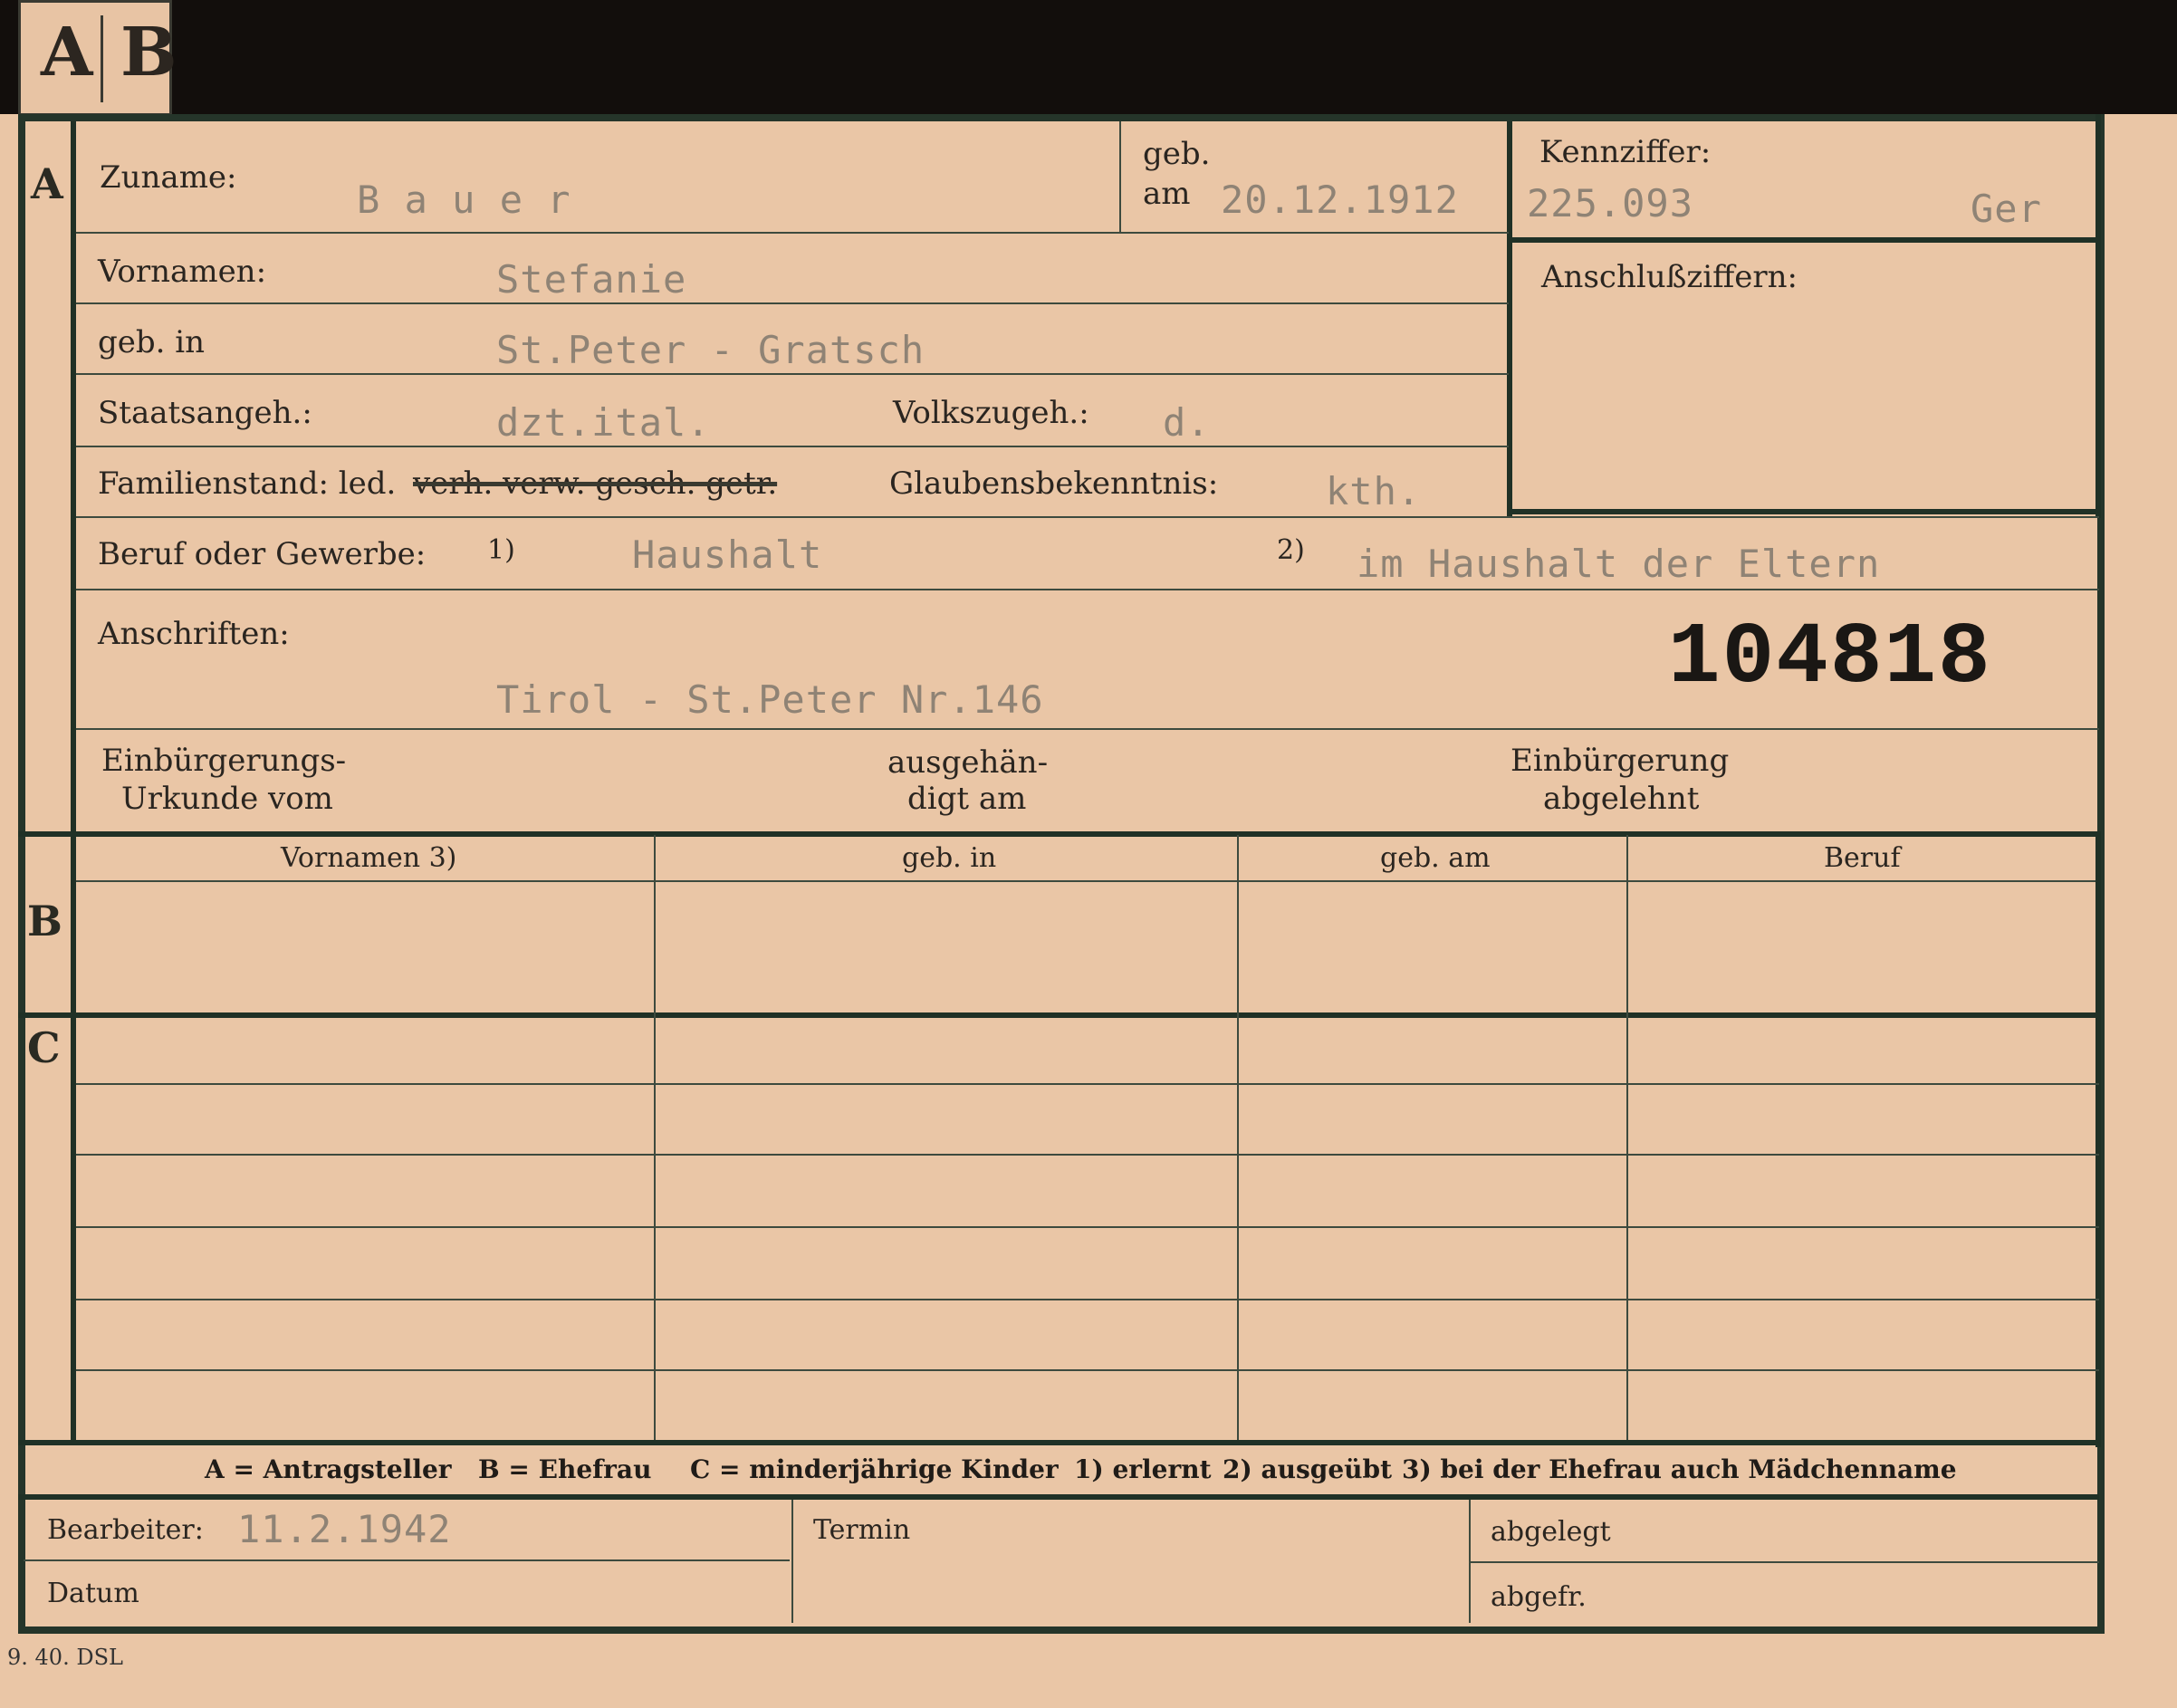 This screenshot has width=2177, height=1708. I want to click on code-value: 225.093, so click(1610, 203).